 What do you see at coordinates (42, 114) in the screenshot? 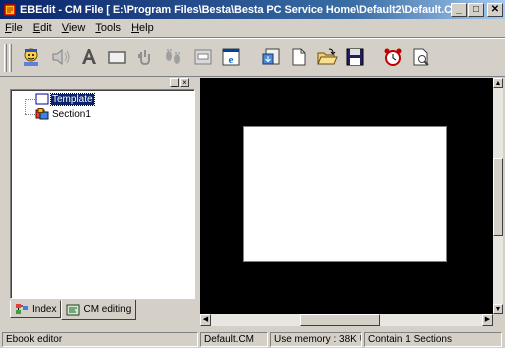
I see `section-icon` at bounding box center [42, 114].